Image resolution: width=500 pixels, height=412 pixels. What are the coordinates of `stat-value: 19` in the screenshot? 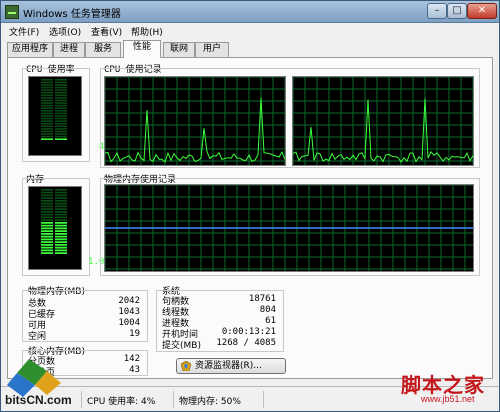 It's located at (134, 334).